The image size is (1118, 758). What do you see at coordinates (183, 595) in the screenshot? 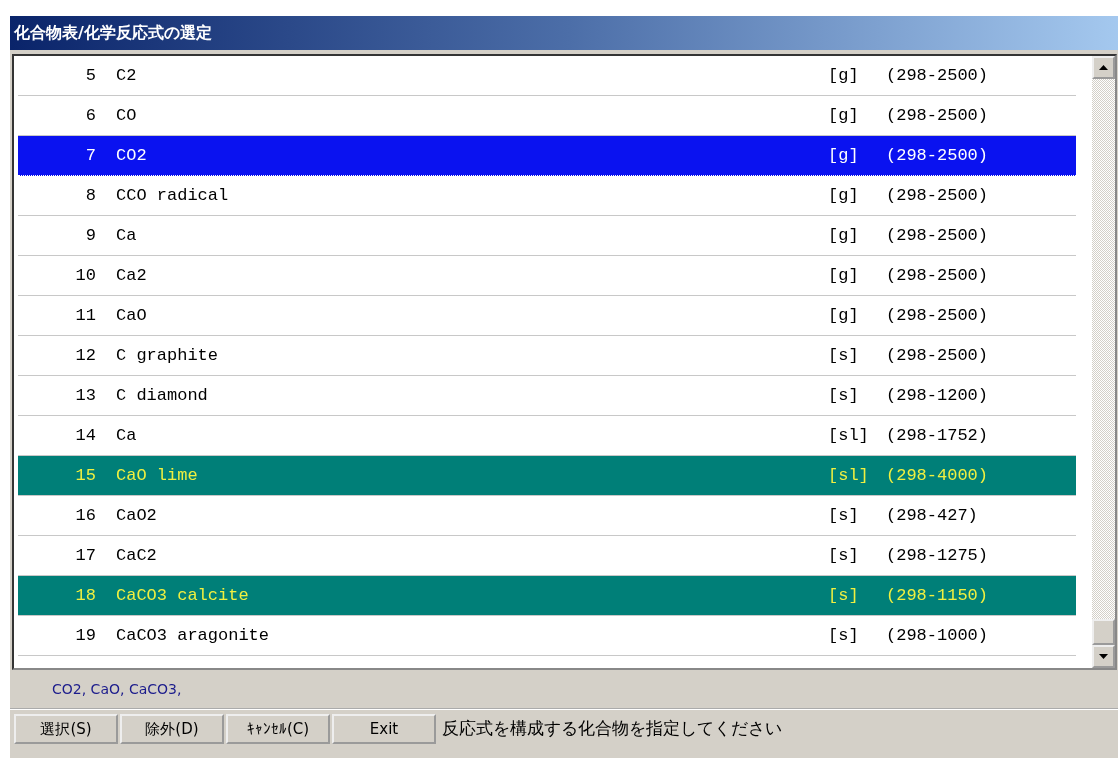
I see `compound-name: CaCO3 calcite` at bounding box center [183, 595].